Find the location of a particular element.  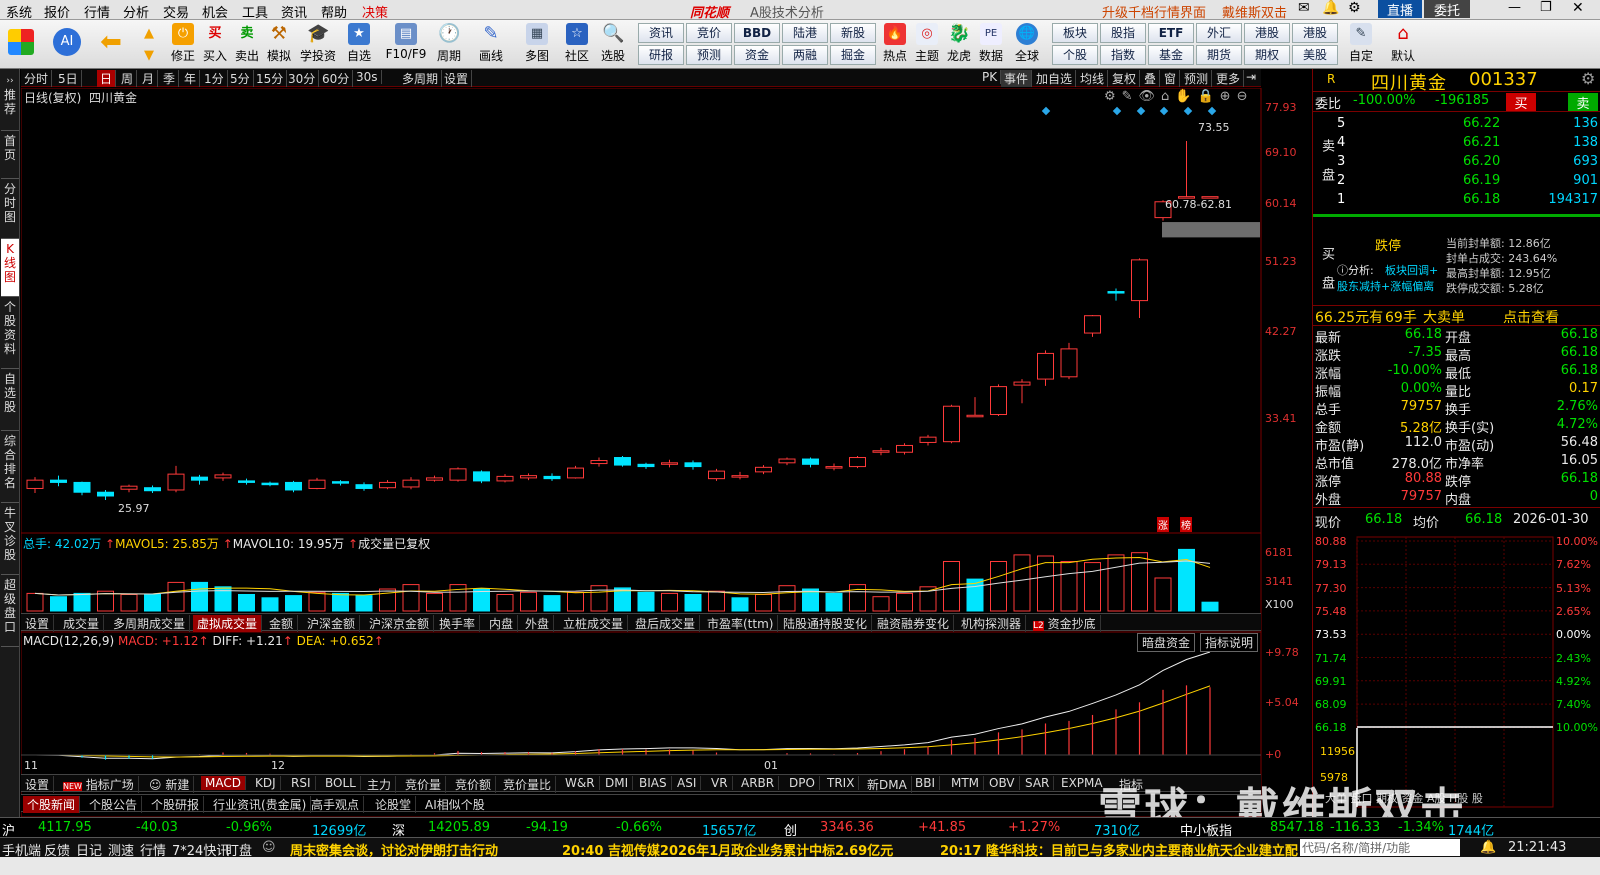

toolbar-screener-button: 🔍 选股 is located at coordinates (613, 45).